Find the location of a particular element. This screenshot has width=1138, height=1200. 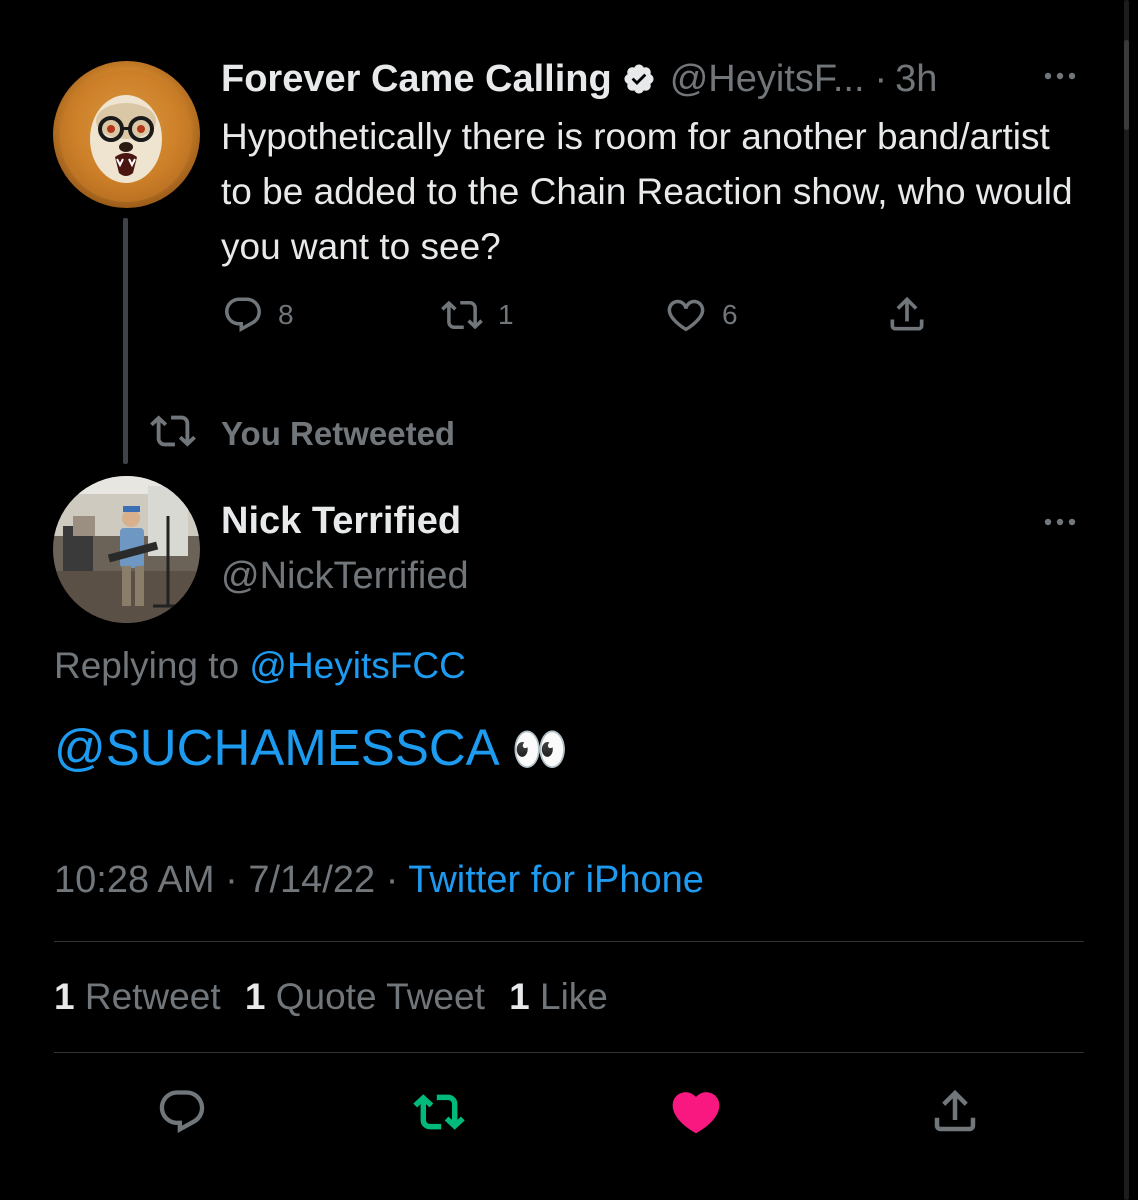

time-ago: 3h is located at coordinates (916, 79).